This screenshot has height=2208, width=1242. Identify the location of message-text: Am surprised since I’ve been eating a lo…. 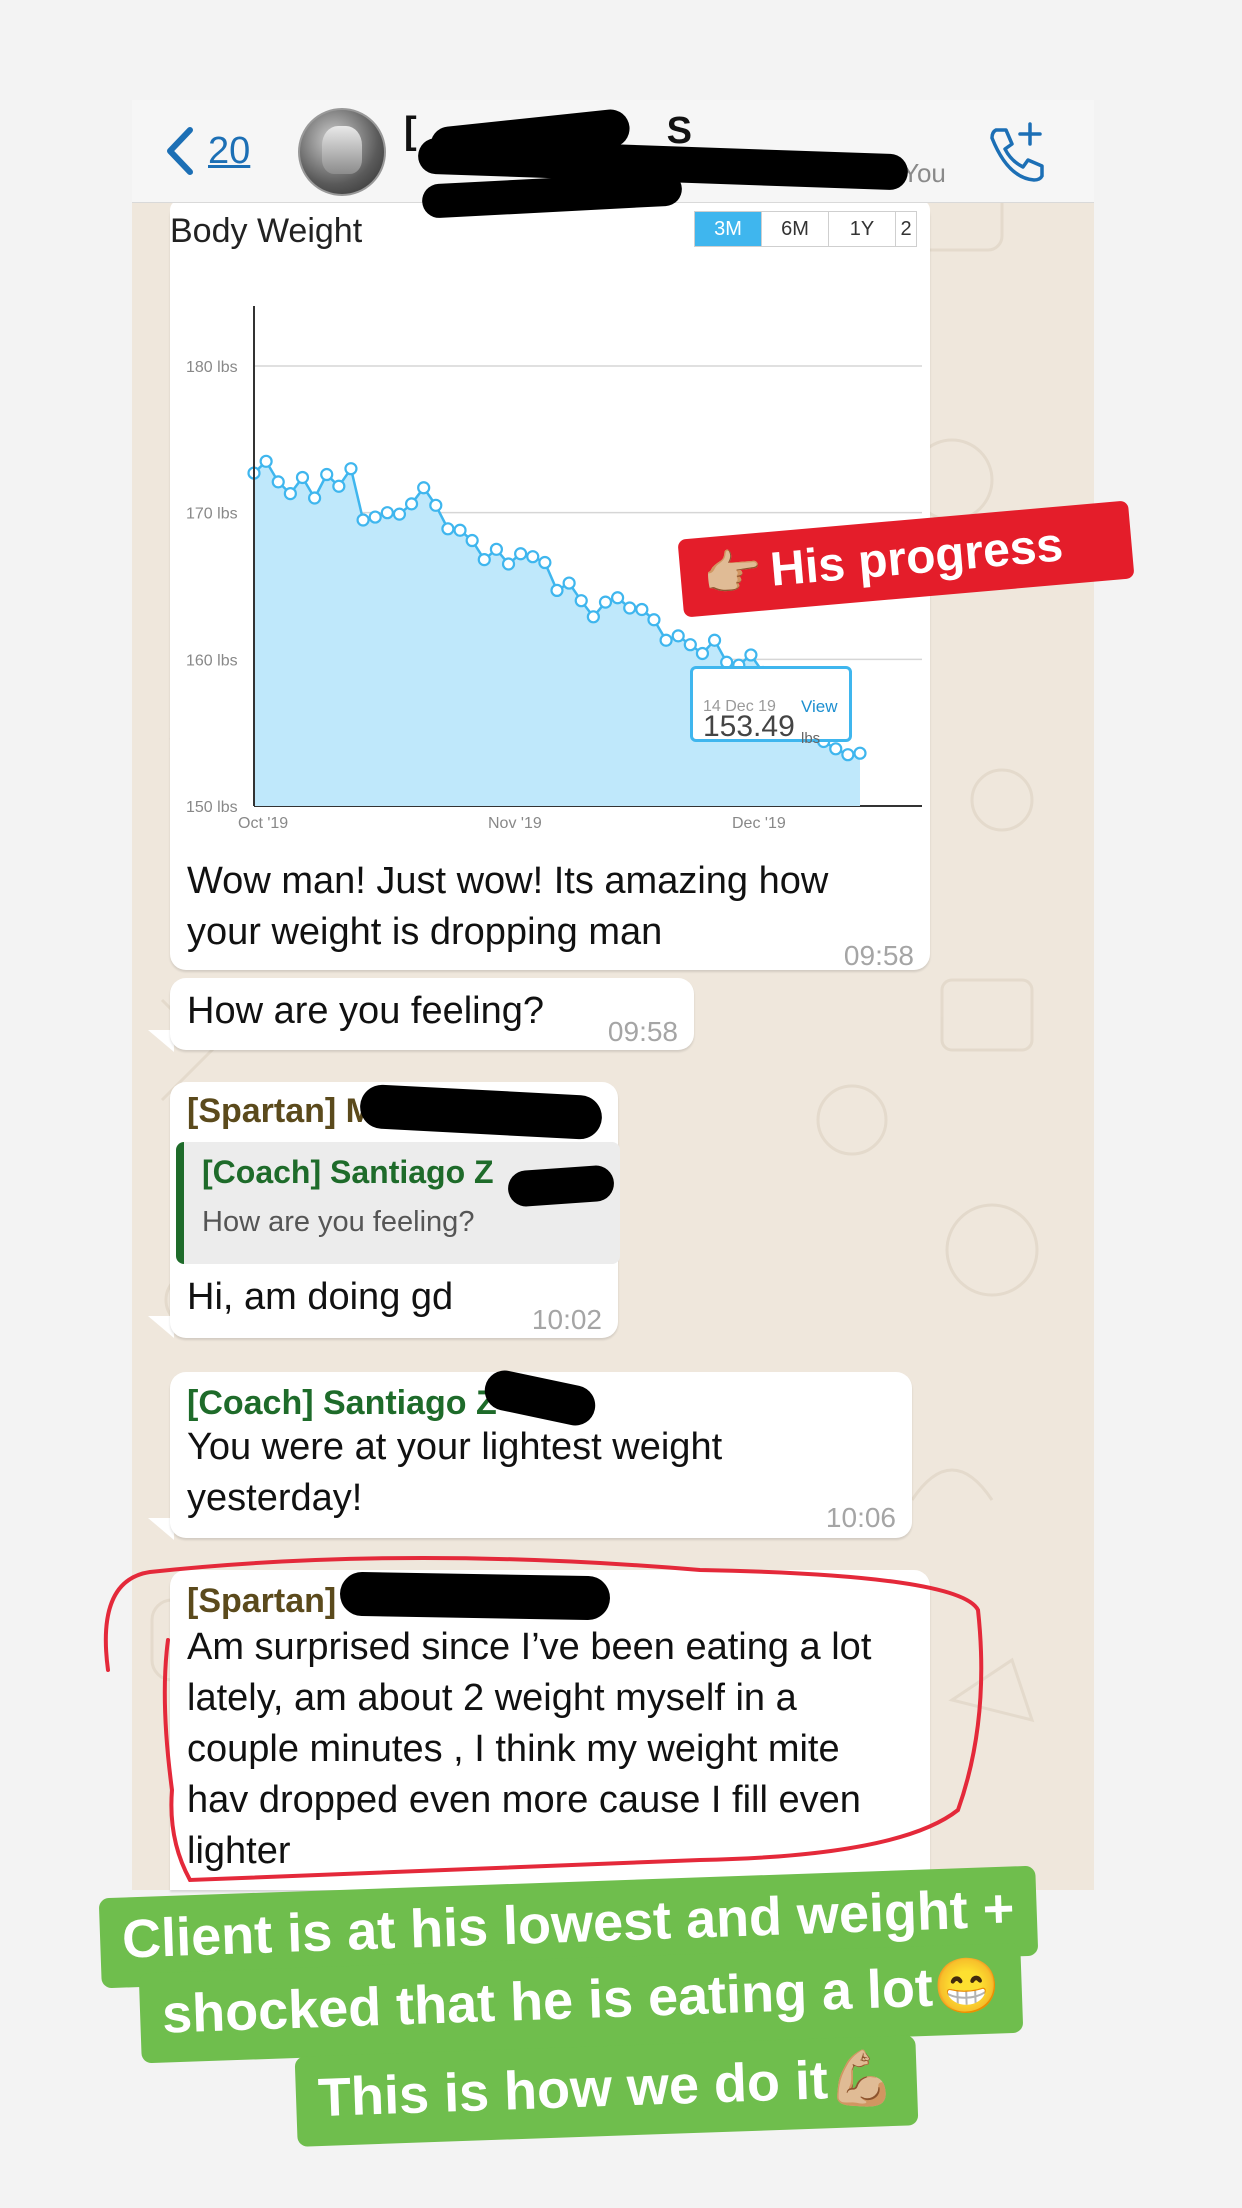
(529, 1749).